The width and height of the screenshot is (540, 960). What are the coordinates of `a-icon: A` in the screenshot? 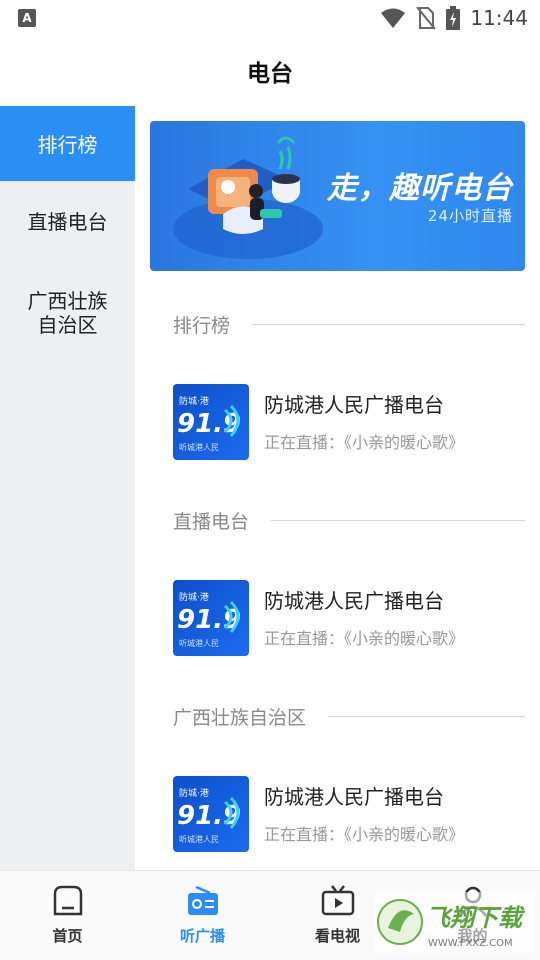 It's located at (27, 18).